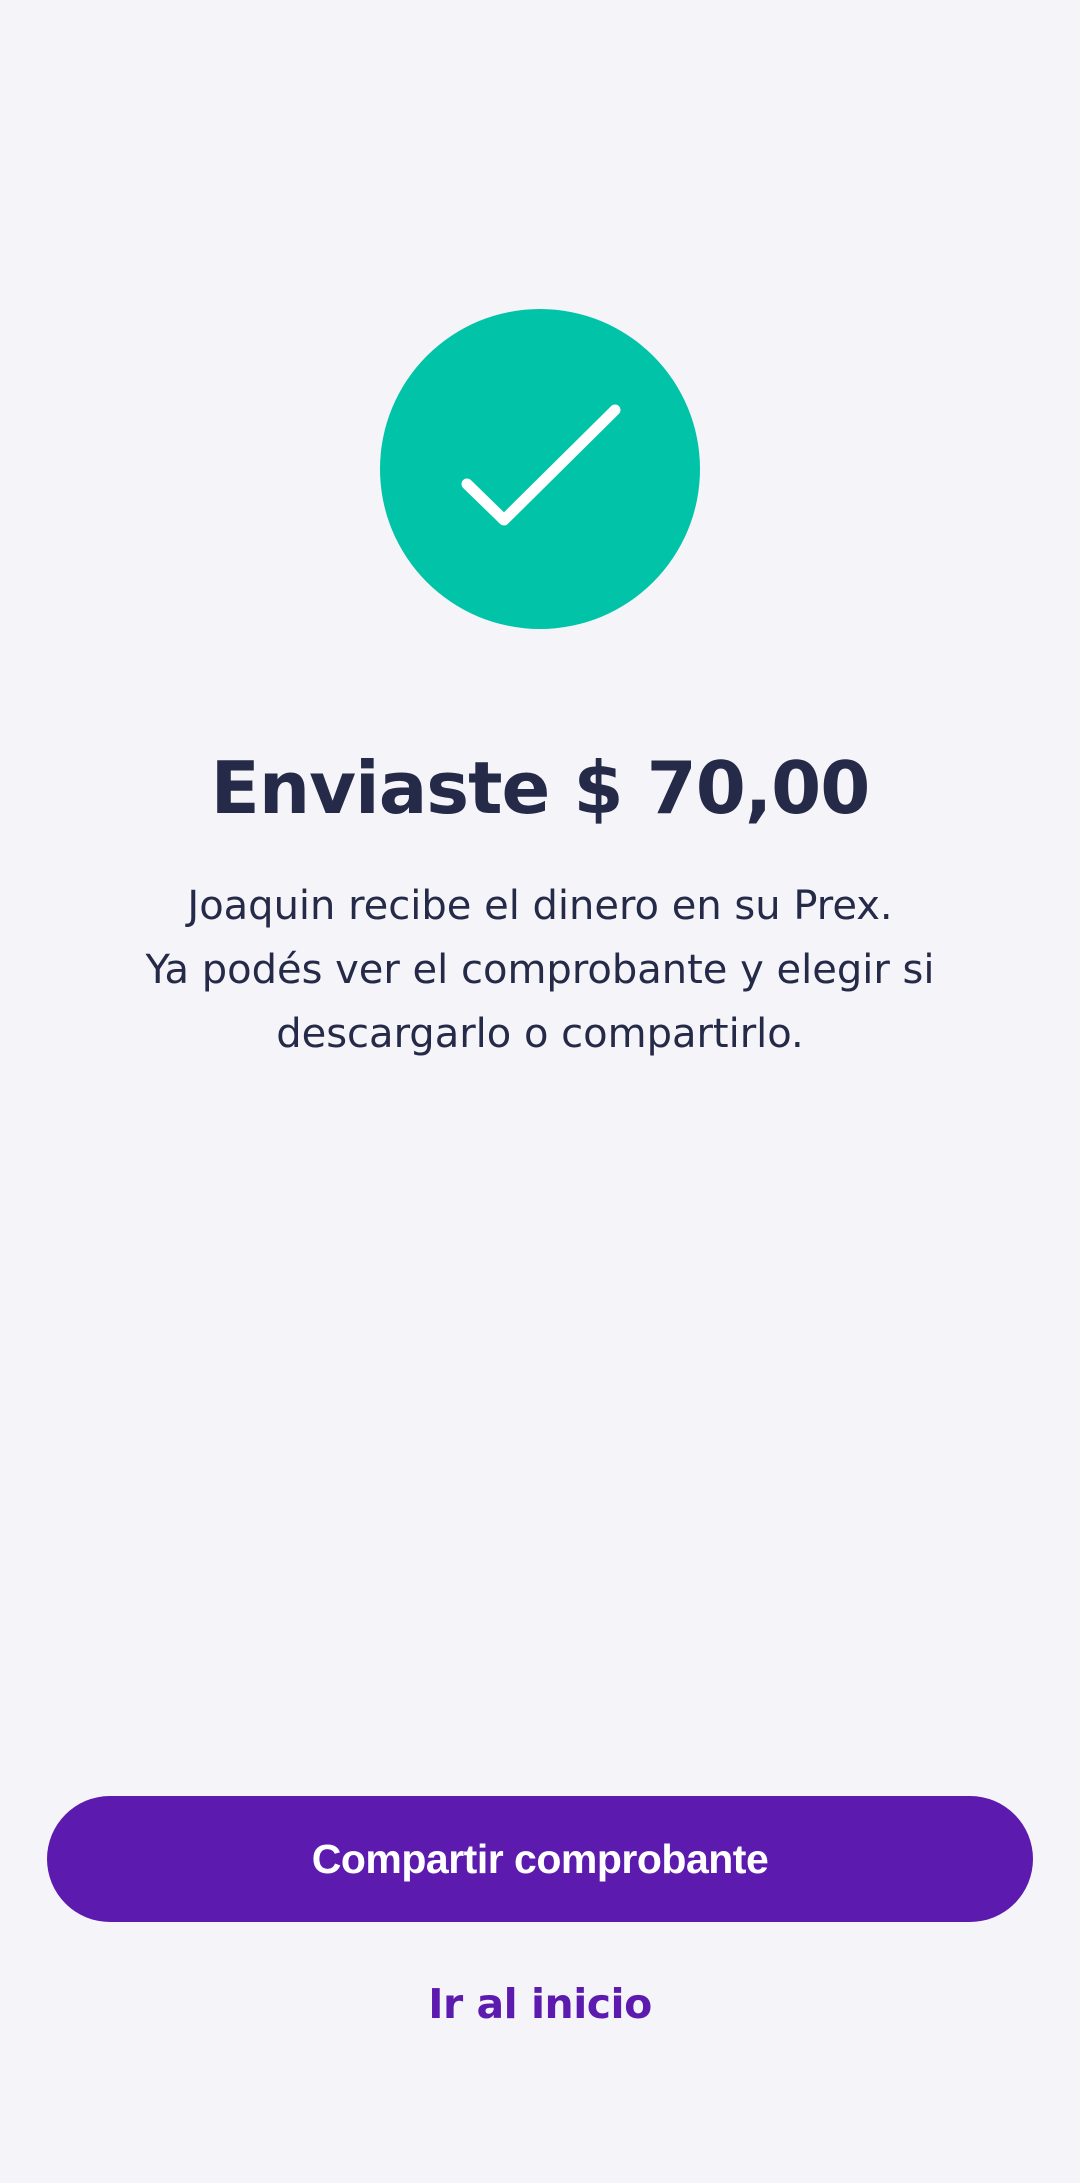  I want to click on message-line: descargarlo o compartirlo., so click(540, 1034).